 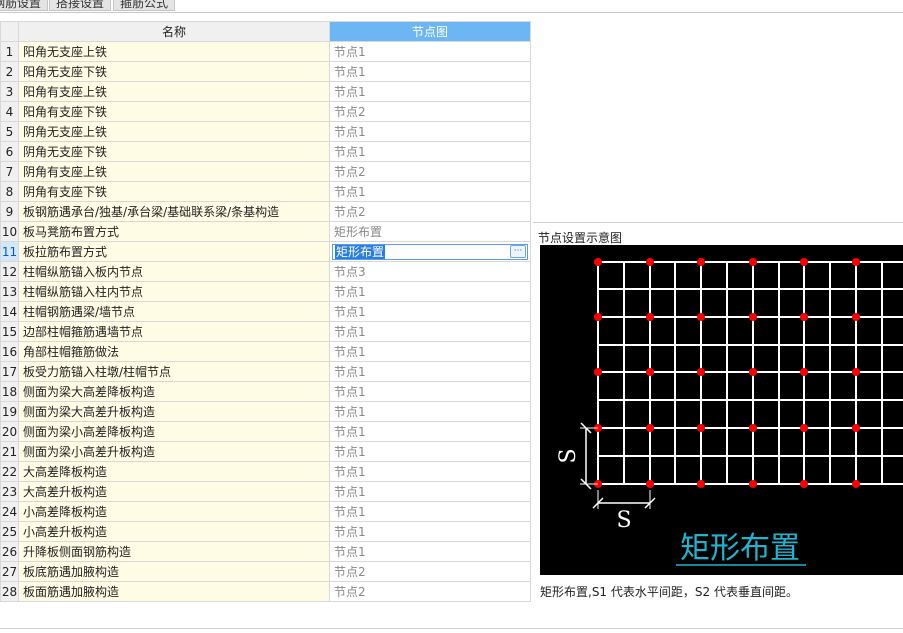 What do you see at coordinates (451, 628) in the screenshot?
I see `bottom-divider` at bounding box center [451, 628].